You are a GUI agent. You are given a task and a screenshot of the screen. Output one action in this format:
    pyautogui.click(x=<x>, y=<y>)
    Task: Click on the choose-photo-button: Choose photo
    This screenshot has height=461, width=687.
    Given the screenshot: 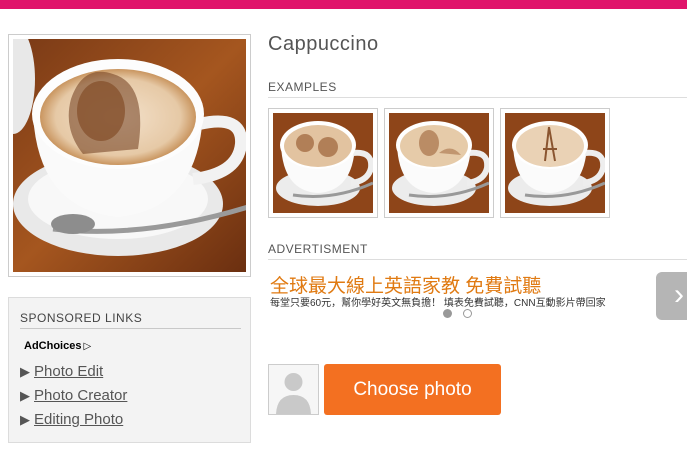 What is the action you would take?
    pyautogui.click(x=412, y=389)
    